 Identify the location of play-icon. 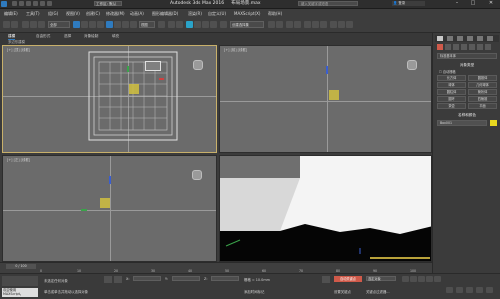
(421, 279).